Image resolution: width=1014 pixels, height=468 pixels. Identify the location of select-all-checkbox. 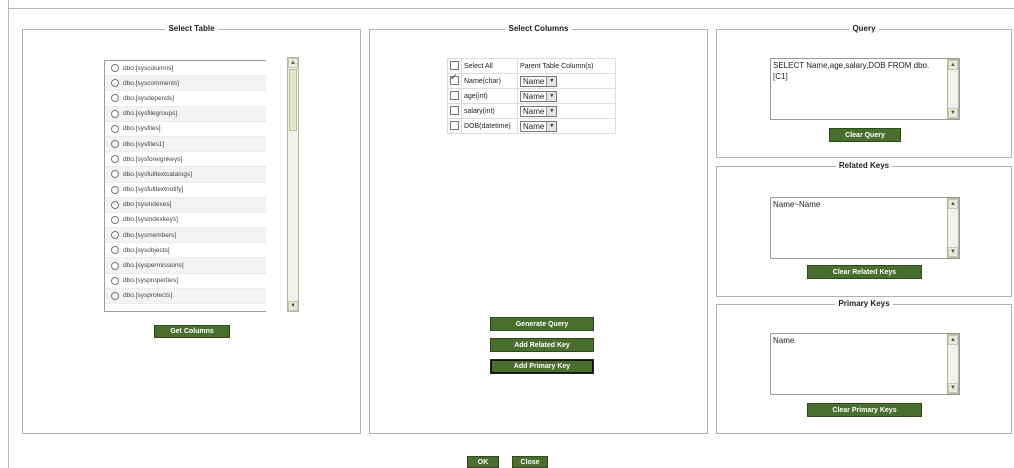
(454, 65).